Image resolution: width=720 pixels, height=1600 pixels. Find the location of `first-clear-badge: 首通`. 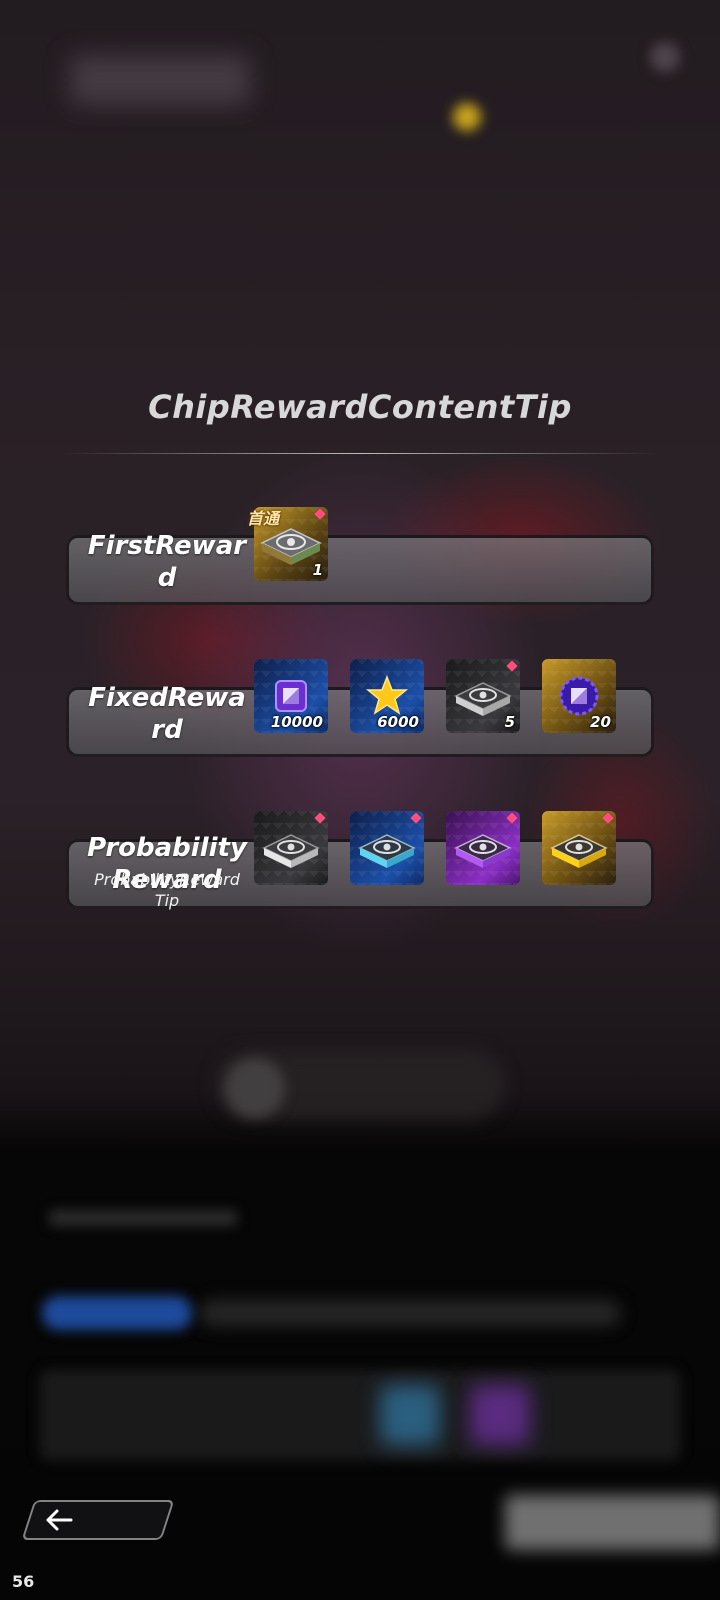

first-clear-badge: 首通 is located at coordinates (263, 518).